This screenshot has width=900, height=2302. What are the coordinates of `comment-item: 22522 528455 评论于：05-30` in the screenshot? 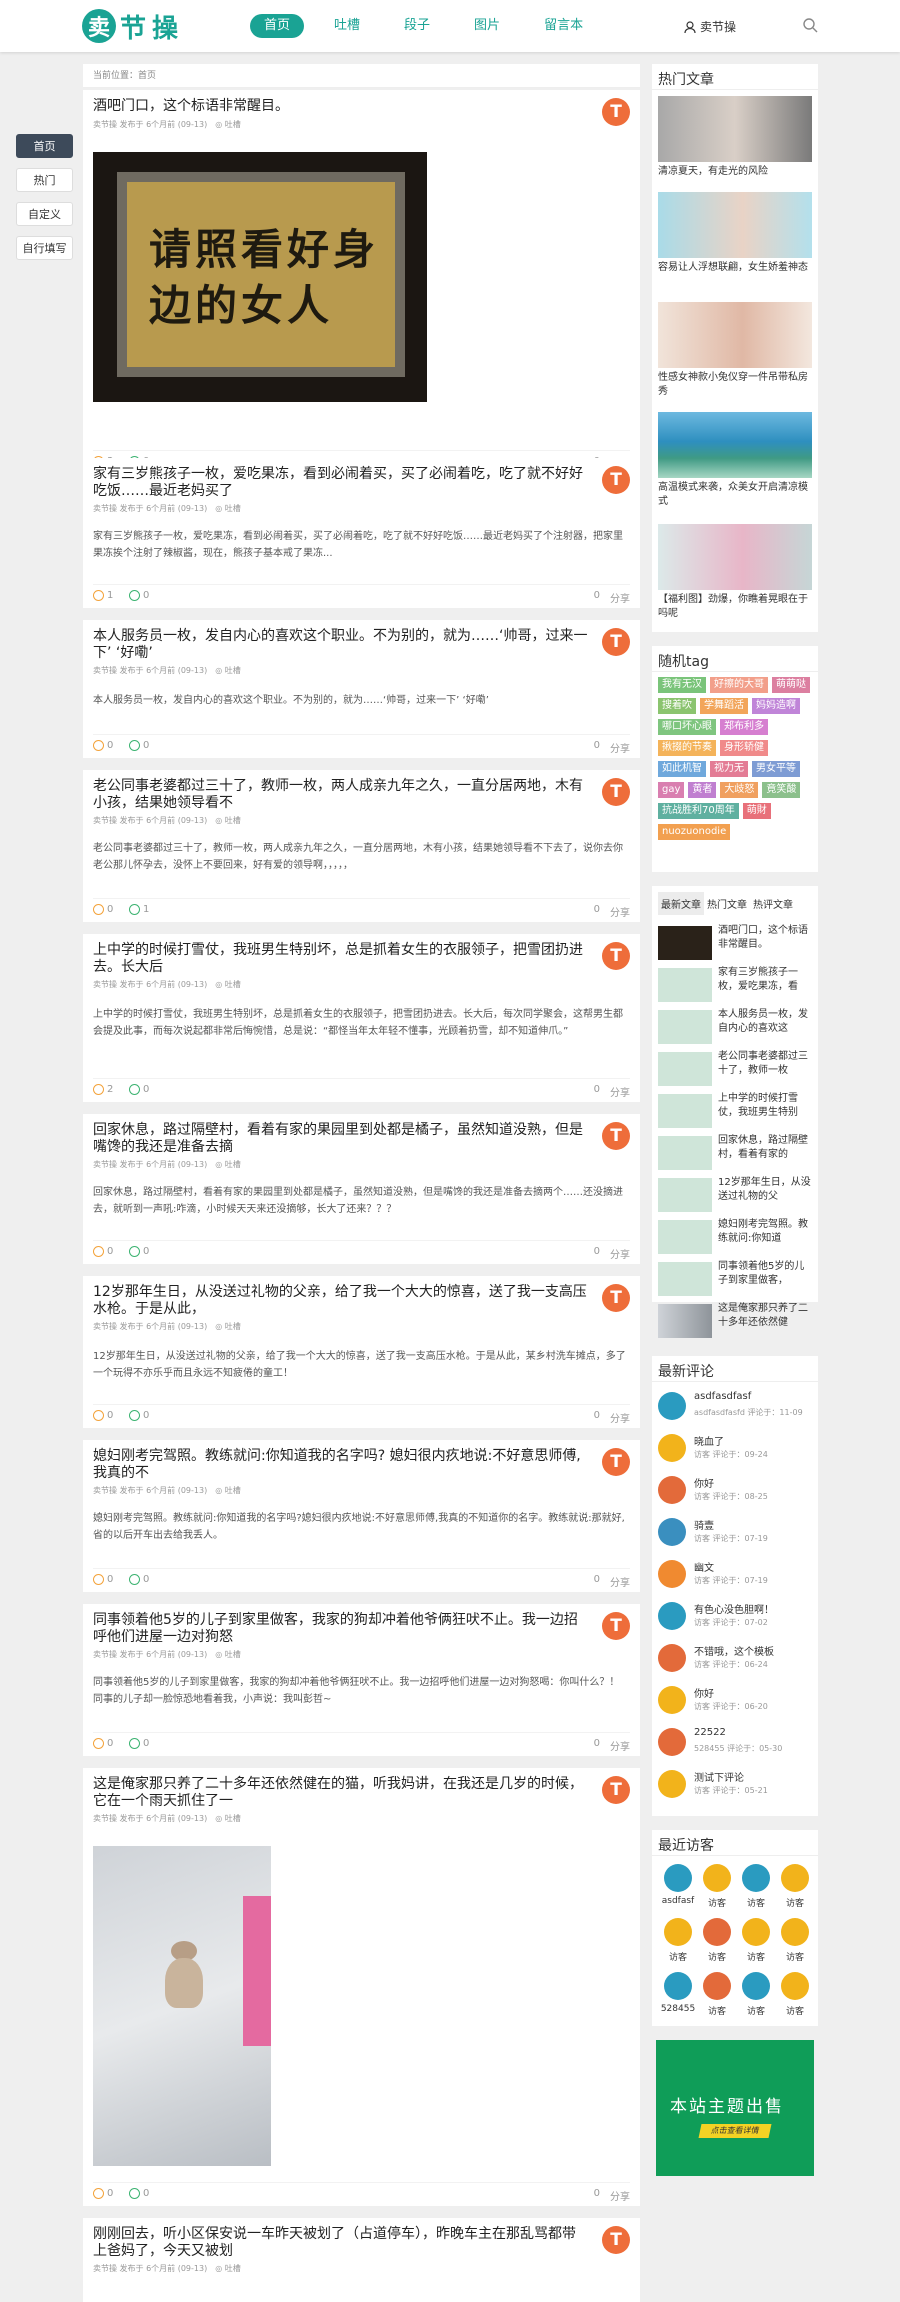 It's located at (736, 1743).